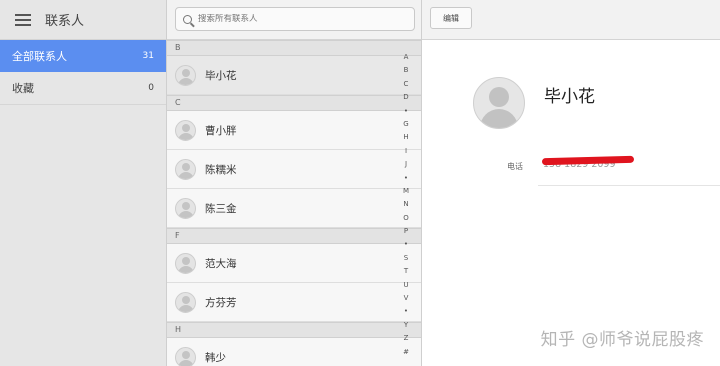  What do you see at coordinates (215, 357) in the screenshot?
I see `contact-name: 韩少` at bounding box center [215, 357].